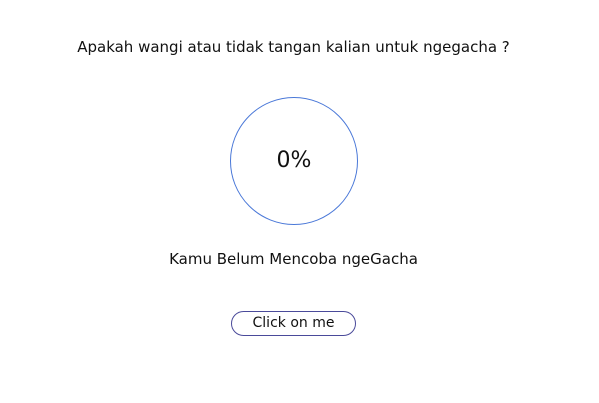 The height and width of the screenshot is (403, 599). I want to click on progress-percent: 0%, so click(294, 160).